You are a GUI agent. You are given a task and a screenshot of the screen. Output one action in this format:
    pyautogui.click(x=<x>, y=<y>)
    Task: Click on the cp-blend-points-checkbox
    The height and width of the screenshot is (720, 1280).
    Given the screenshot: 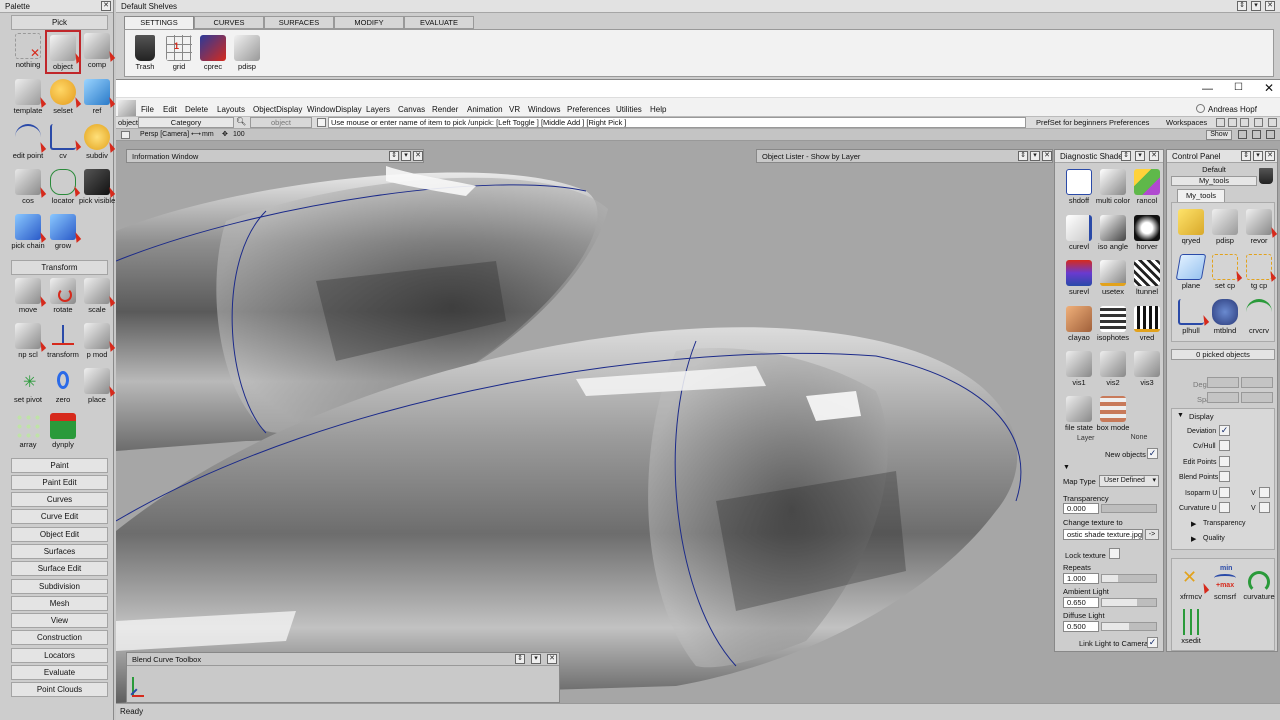 What is the action you would take?
    pyautogui.click(x=1224, y=476)
    